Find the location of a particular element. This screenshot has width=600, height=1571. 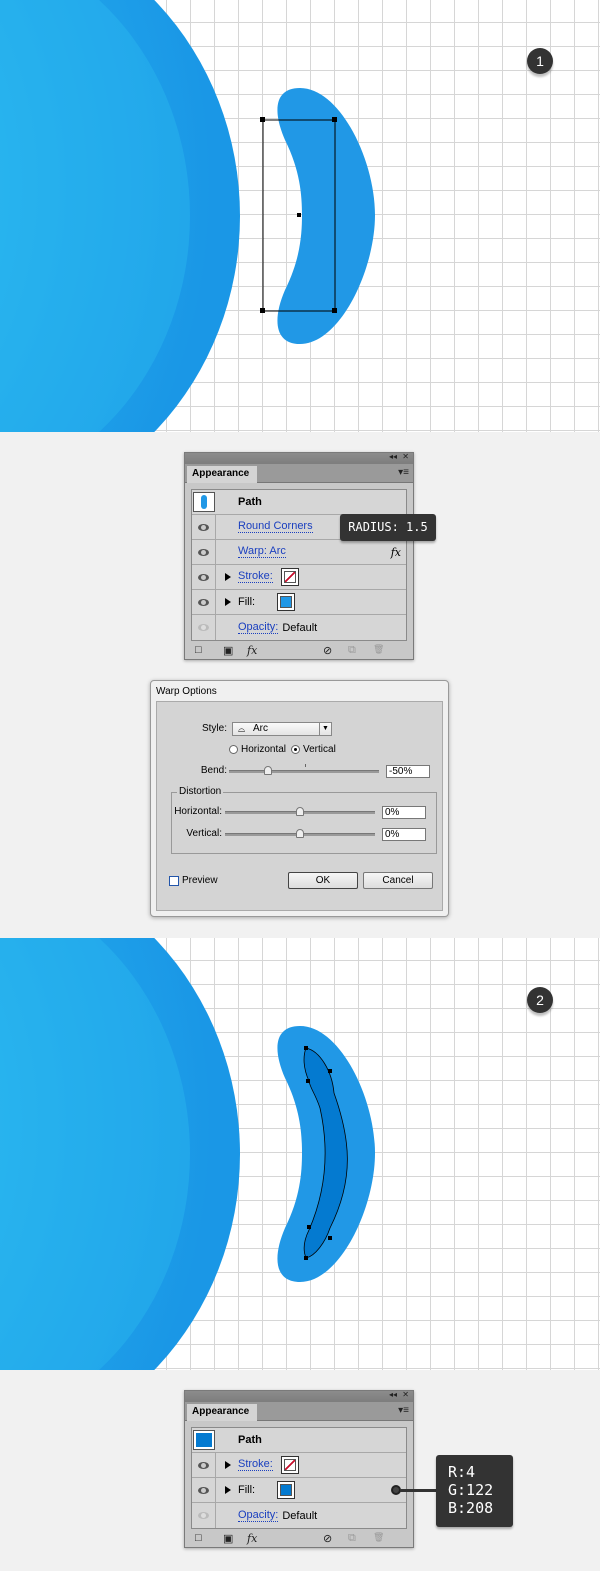

chevron-down-icon: ▼ is located at coordinates (325, 729).